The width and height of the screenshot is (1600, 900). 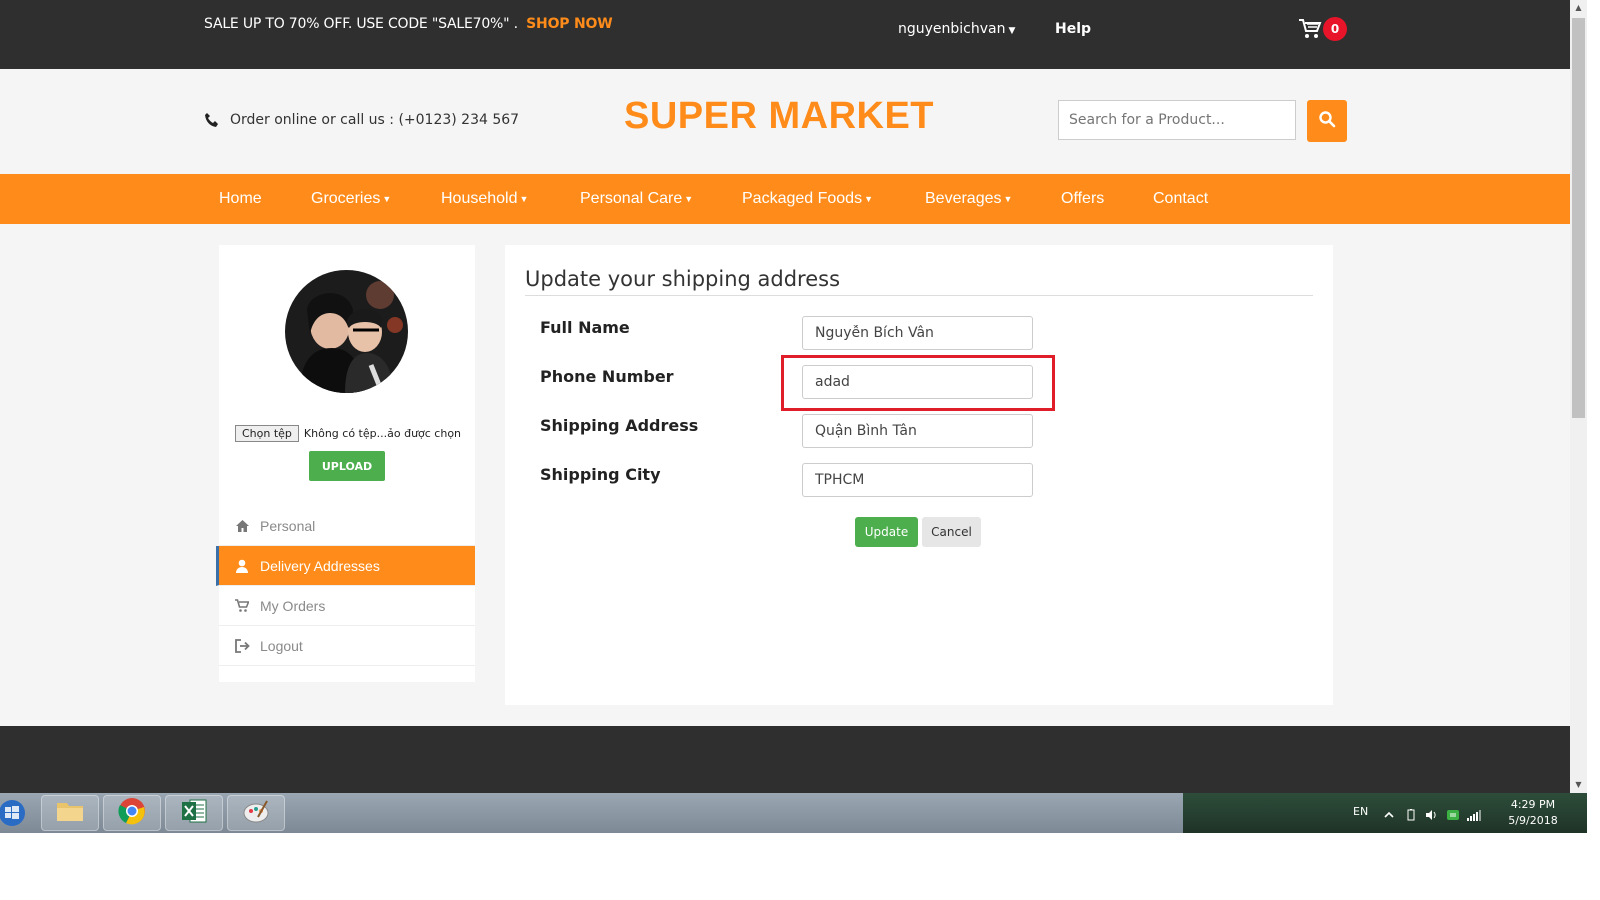 What do you see at coordinates (288, 525) in the screenshot?
I see `sidebar-item-label: Personal` at bounding box center [288, 525].